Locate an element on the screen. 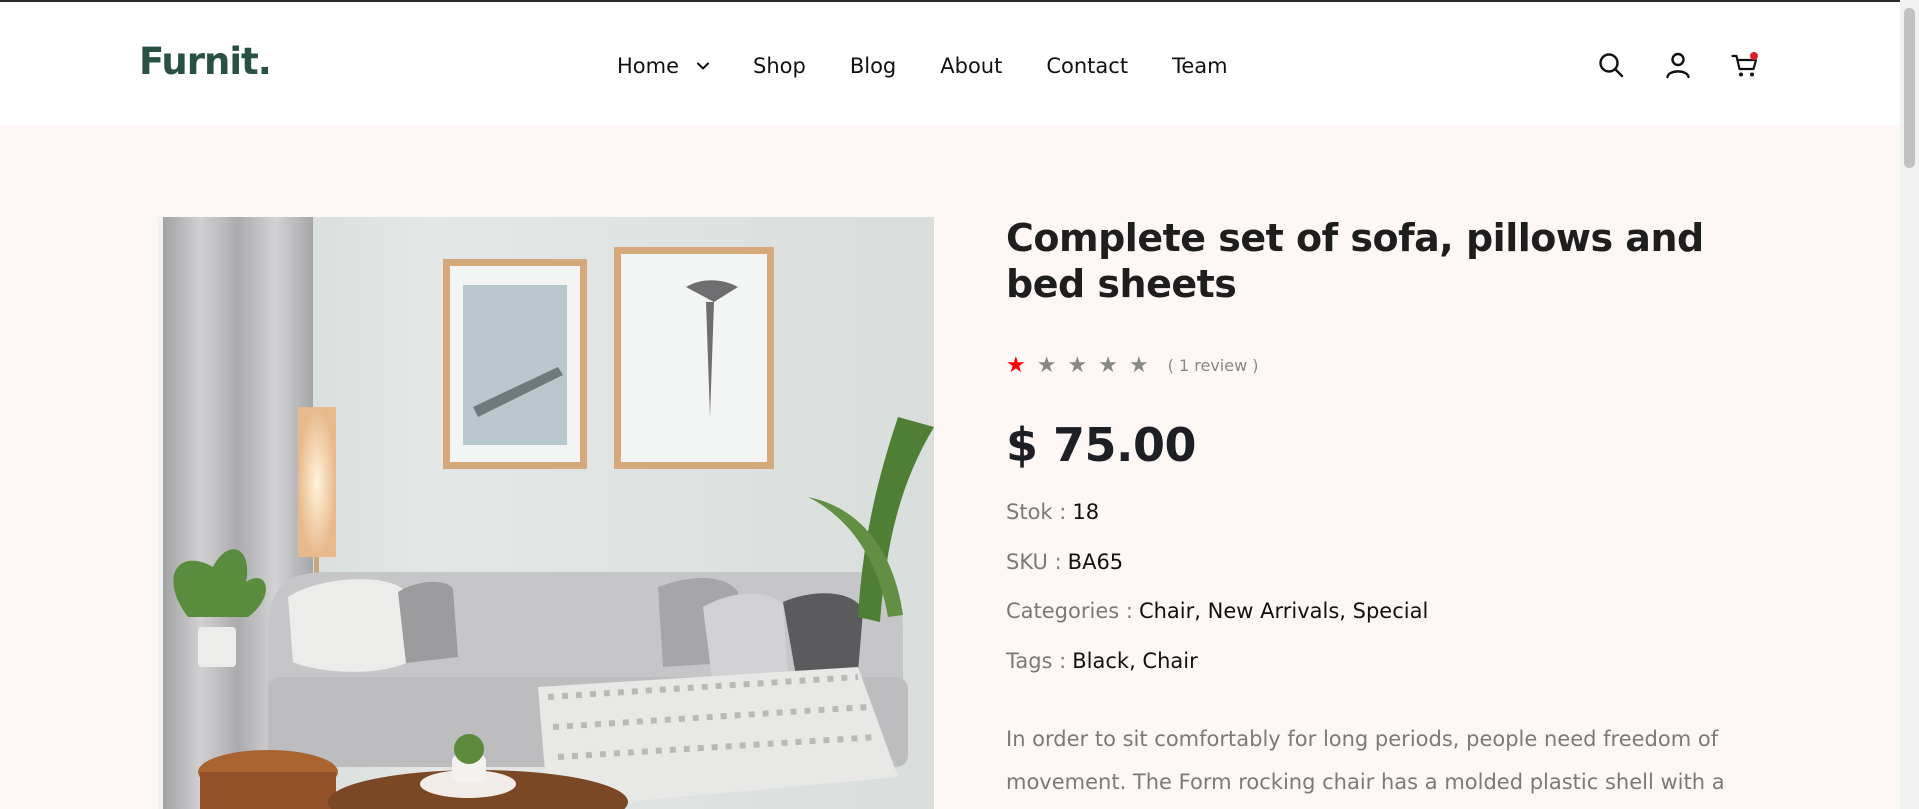  nav-contact-label: Contact is located at coordinates (1087, 66).